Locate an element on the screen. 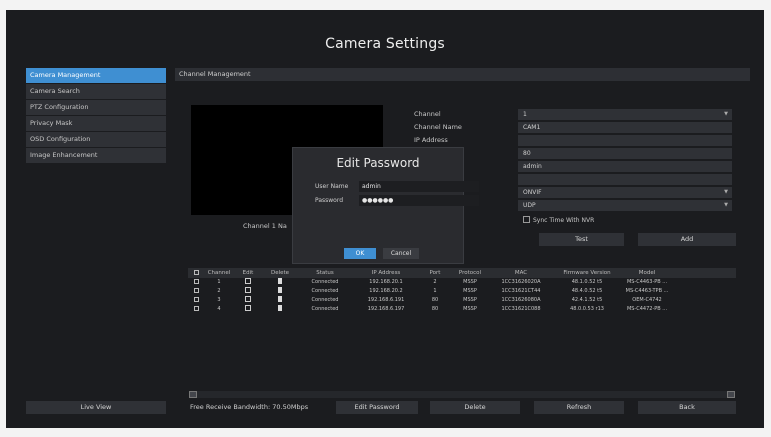  edit-password-button: Edit Password is located at coordinates (377, 407).